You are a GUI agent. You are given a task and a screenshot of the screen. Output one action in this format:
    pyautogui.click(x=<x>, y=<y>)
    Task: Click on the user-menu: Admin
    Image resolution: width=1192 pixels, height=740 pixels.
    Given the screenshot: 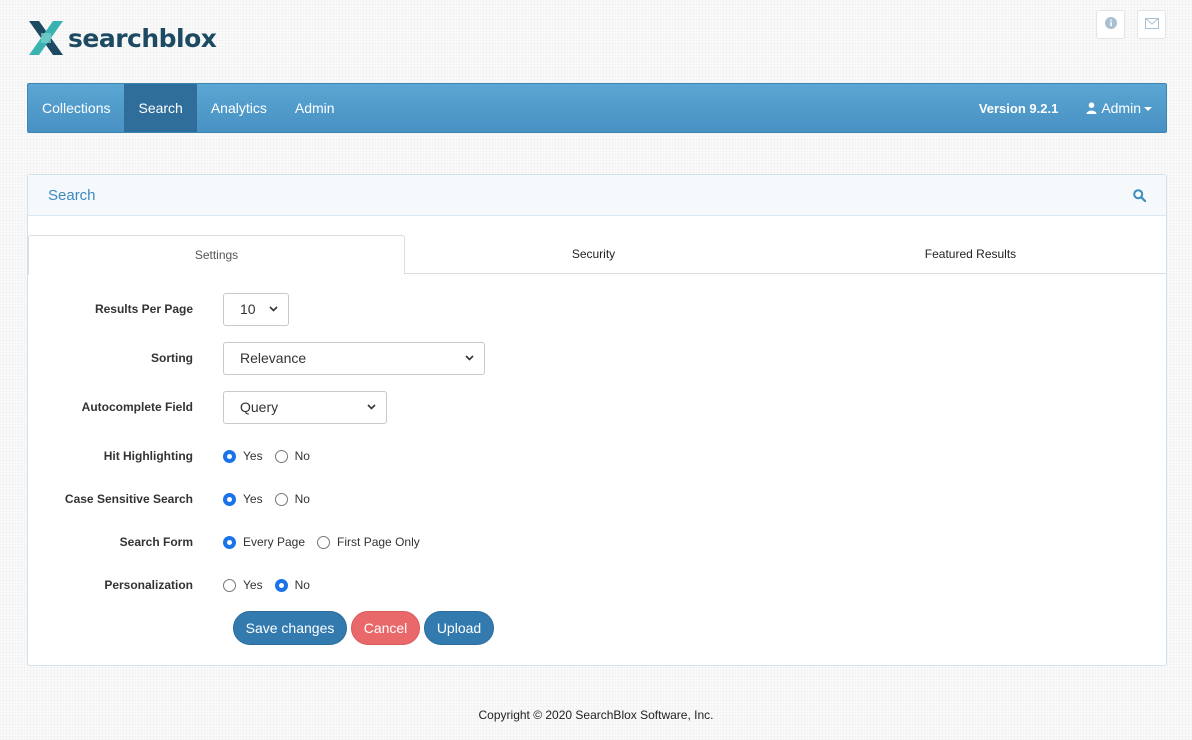 What is the action you would take?
    pyautogui.click(x=1119, y=108)
    